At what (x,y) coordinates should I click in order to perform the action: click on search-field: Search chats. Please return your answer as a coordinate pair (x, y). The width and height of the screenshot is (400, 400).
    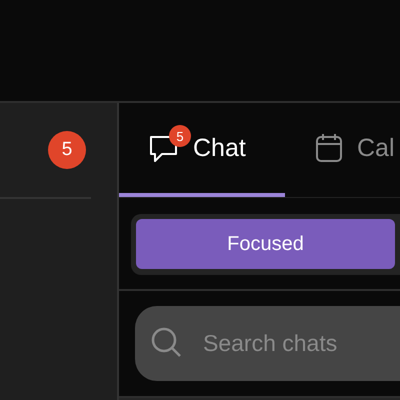
    Looking at the image, I should click on (267, 343).